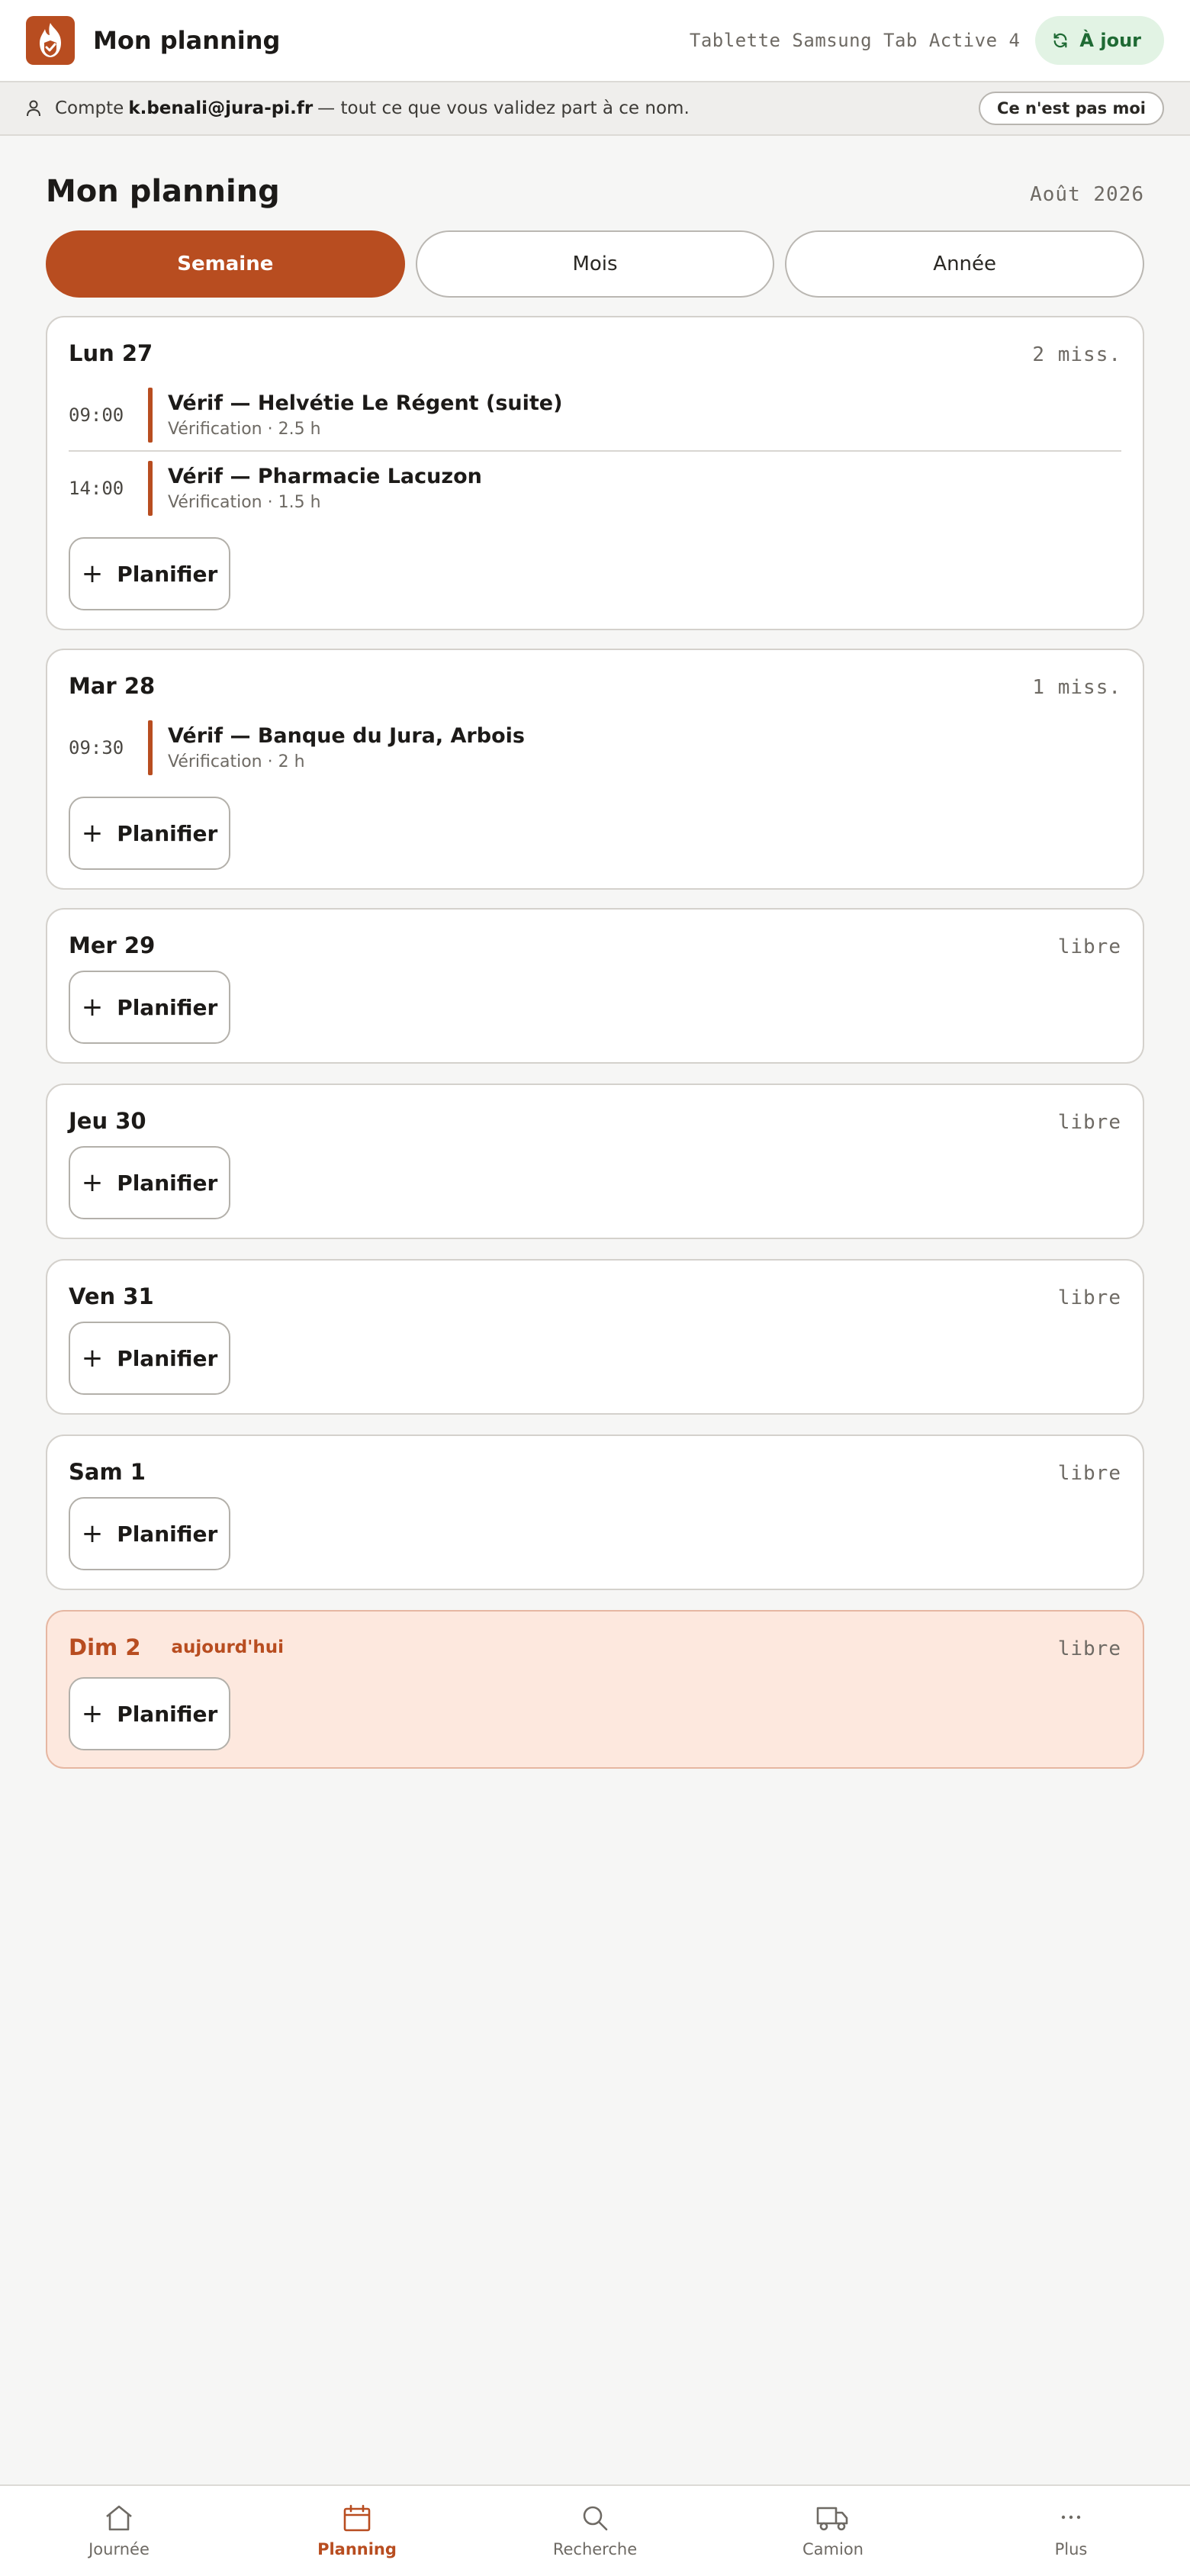 The height and width of the screenshot is (2576, 1190). I want to click on day-card-jeu-30: Jeu 30 libre + Planifier, so click(595, 1161).